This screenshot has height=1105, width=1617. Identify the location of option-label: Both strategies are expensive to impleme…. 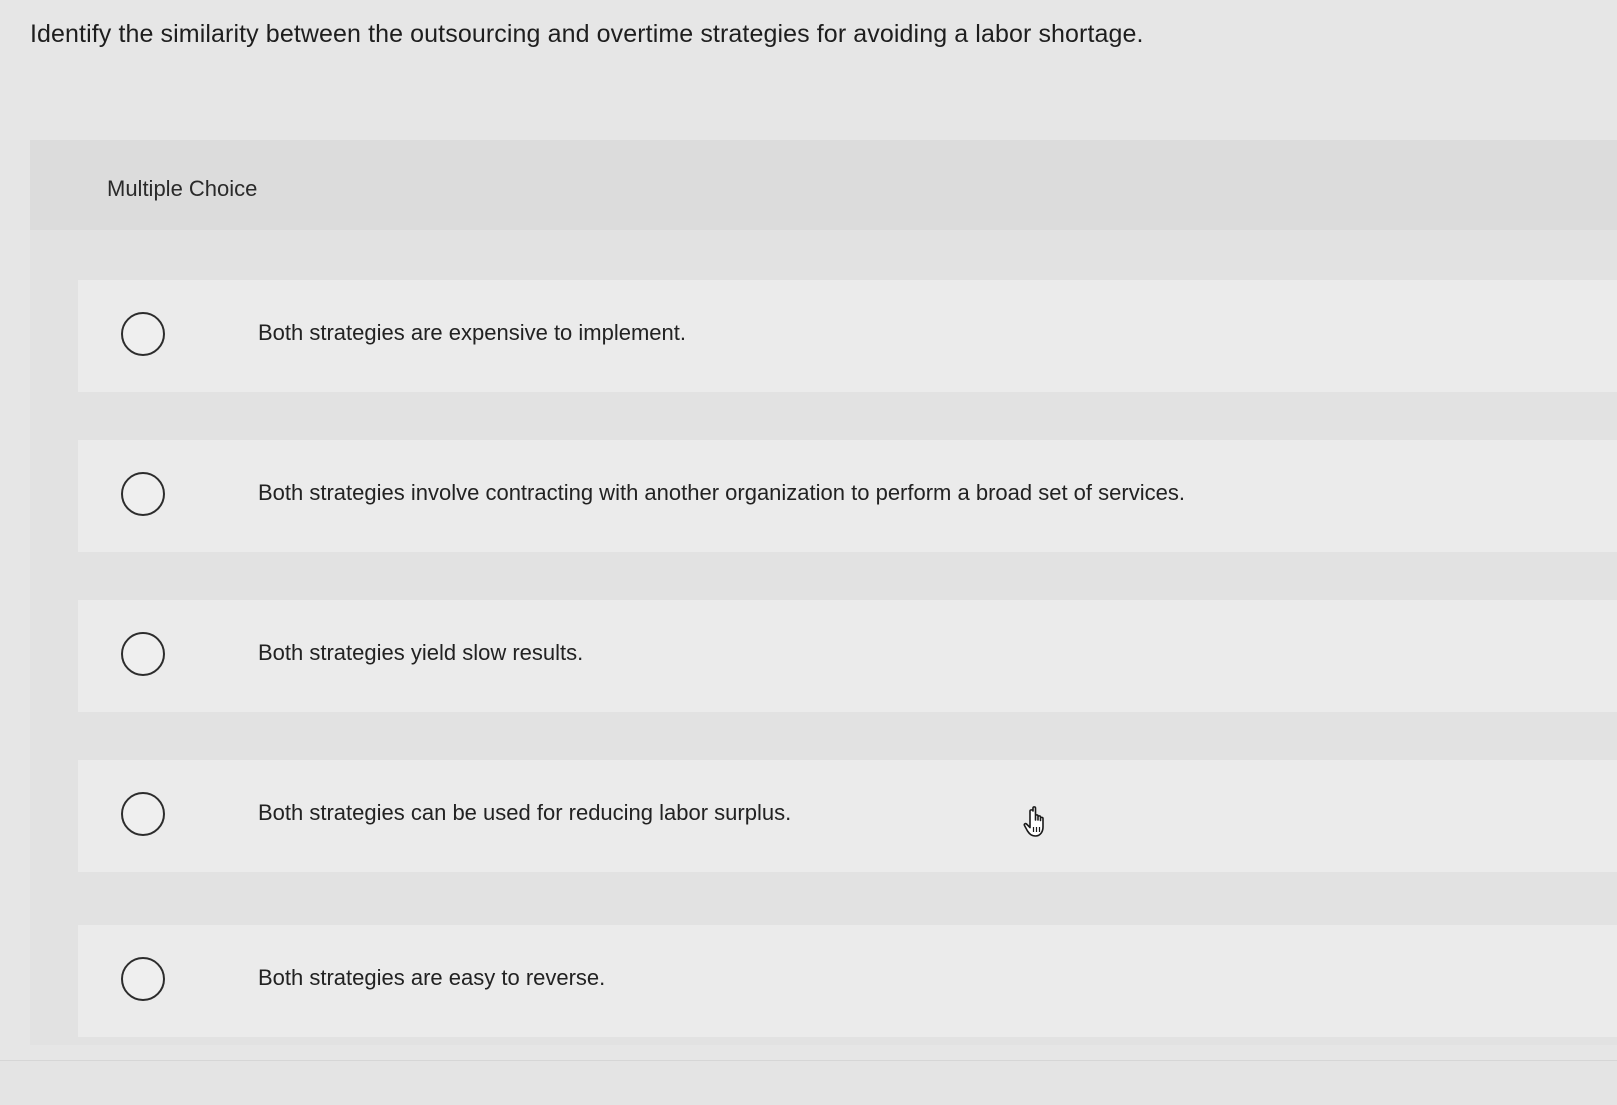
(472, 333).